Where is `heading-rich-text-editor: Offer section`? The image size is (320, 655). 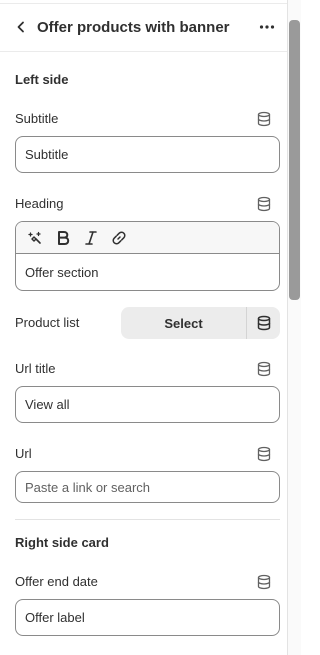 heading-rich-text-editor: Offer section is located at coordinates (147, 256).